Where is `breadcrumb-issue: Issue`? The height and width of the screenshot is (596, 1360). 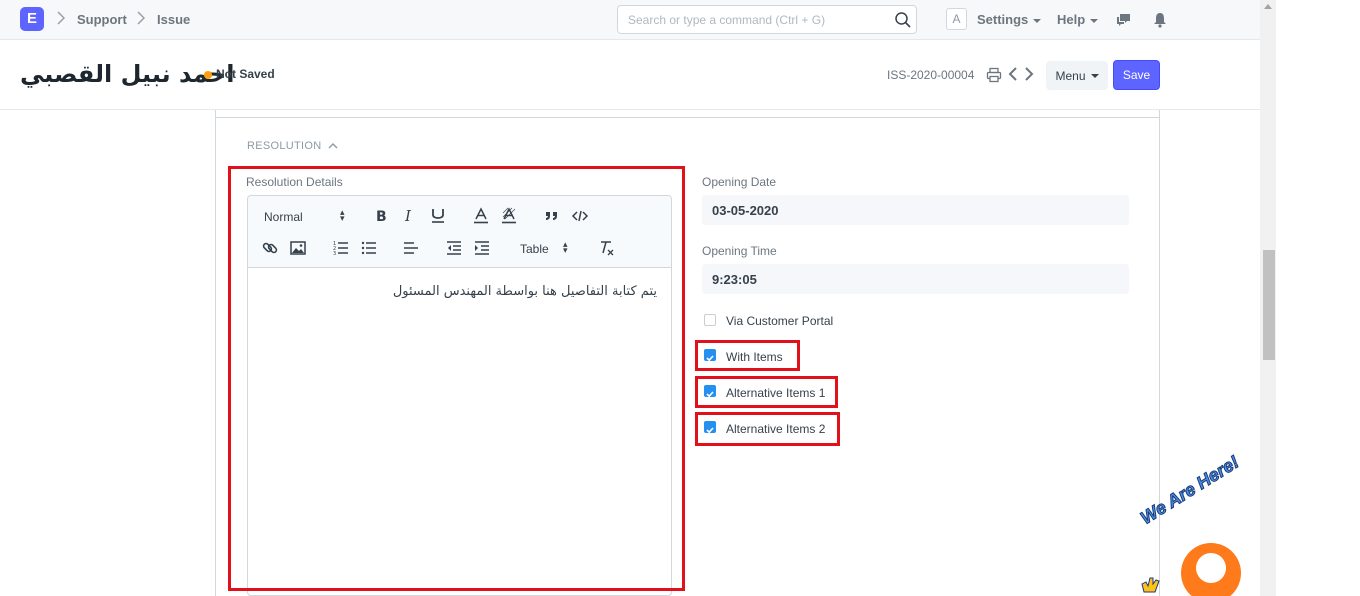 breadcrumb-issue: Issue is located at coordinates (173, 19).